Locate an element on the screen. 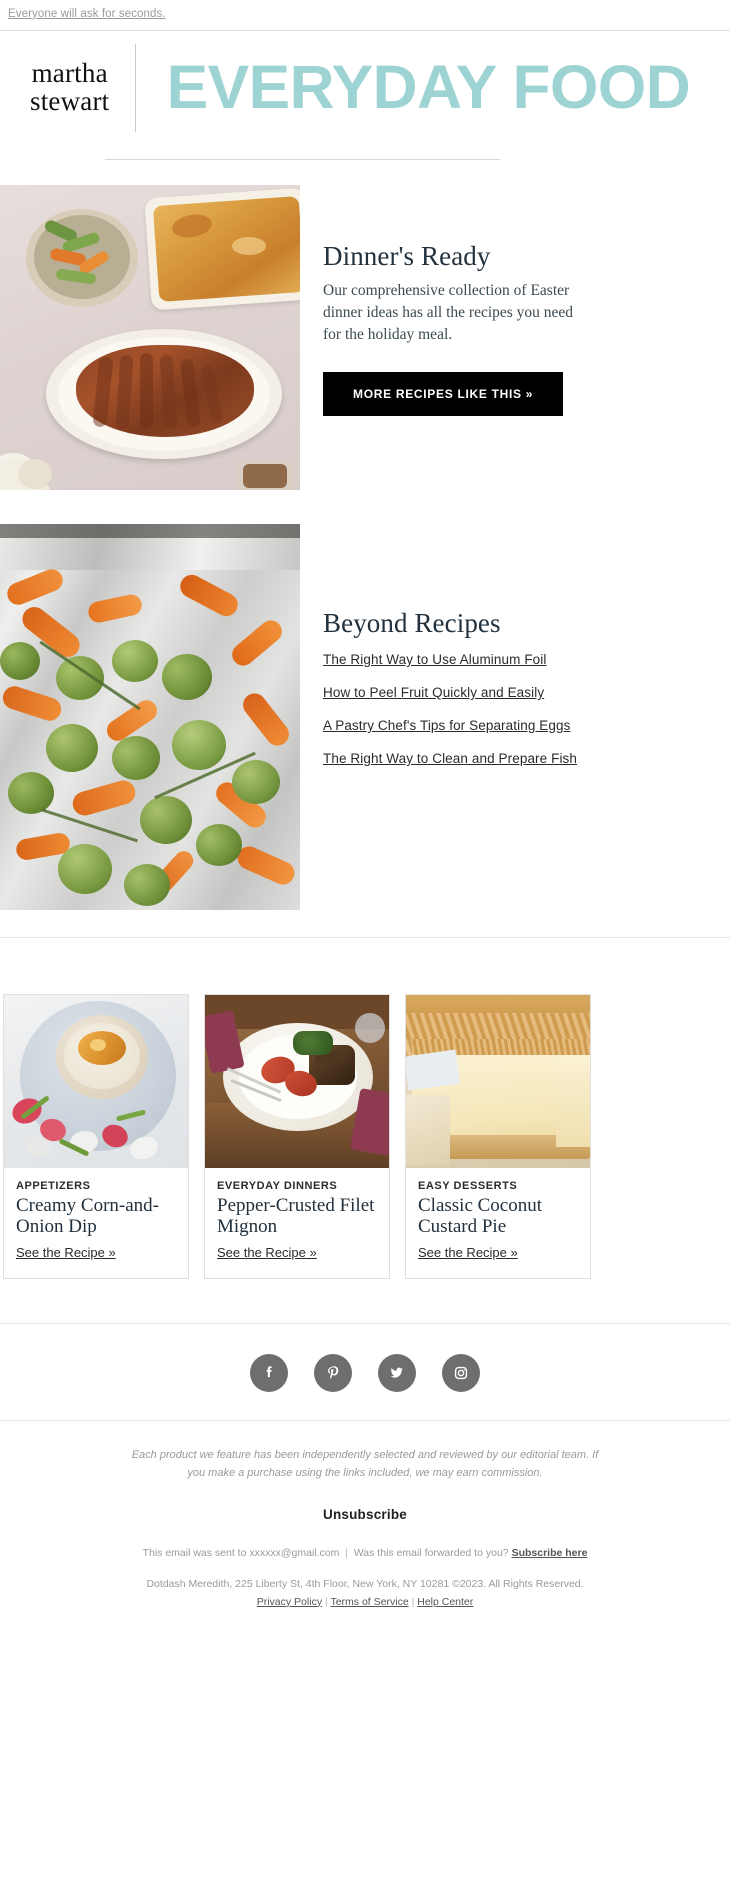  recipient-email: xxxxxx@gmail.com is located at coordinates (294, 1552).